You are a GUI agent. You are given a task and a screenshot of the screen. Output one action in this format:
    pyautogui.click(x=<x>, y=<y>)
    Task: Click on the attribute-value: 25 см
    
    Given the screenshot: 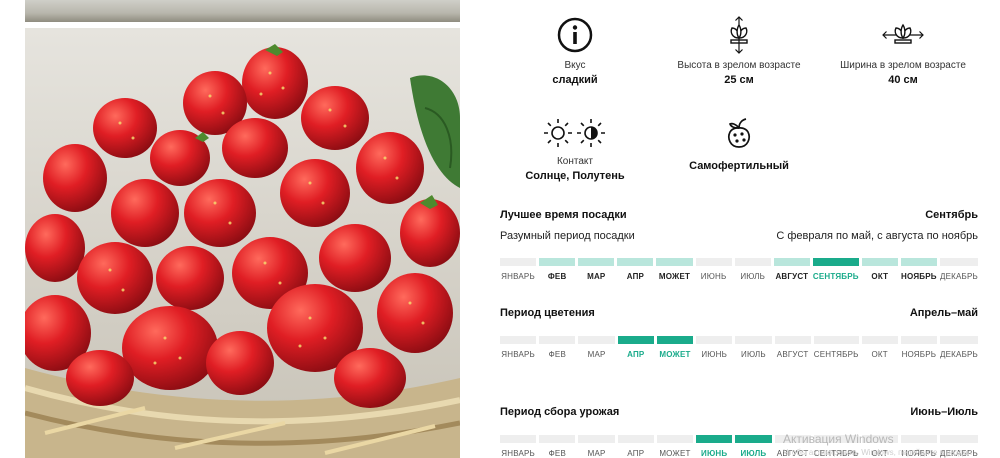 What is the action you would take?
    pyautogui.click(x=739, y=80)
    